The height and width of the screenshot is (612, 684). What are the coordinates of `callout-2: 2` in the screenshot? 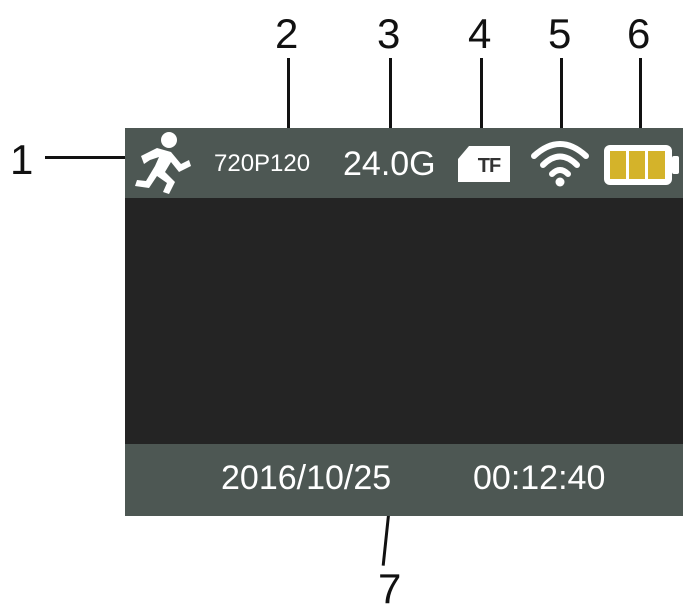 It's located at (287, 33).